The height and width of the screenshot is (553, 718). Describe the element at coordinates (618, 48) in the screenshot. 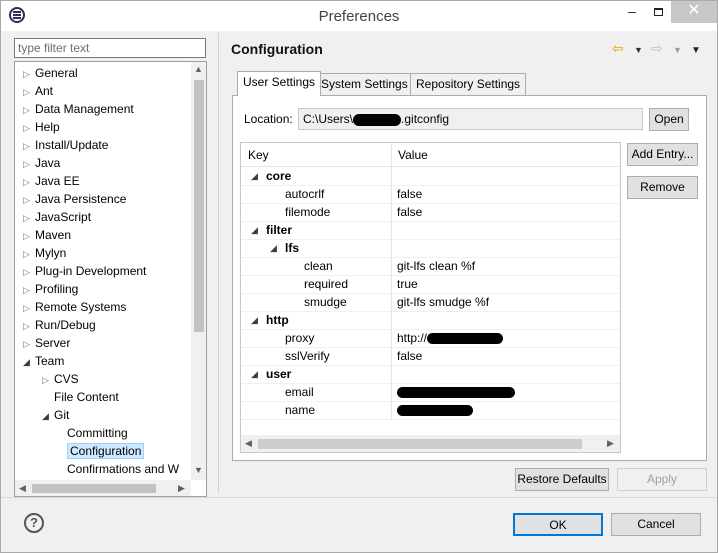

I see `back-arrow-icon: ⇦` at that location.